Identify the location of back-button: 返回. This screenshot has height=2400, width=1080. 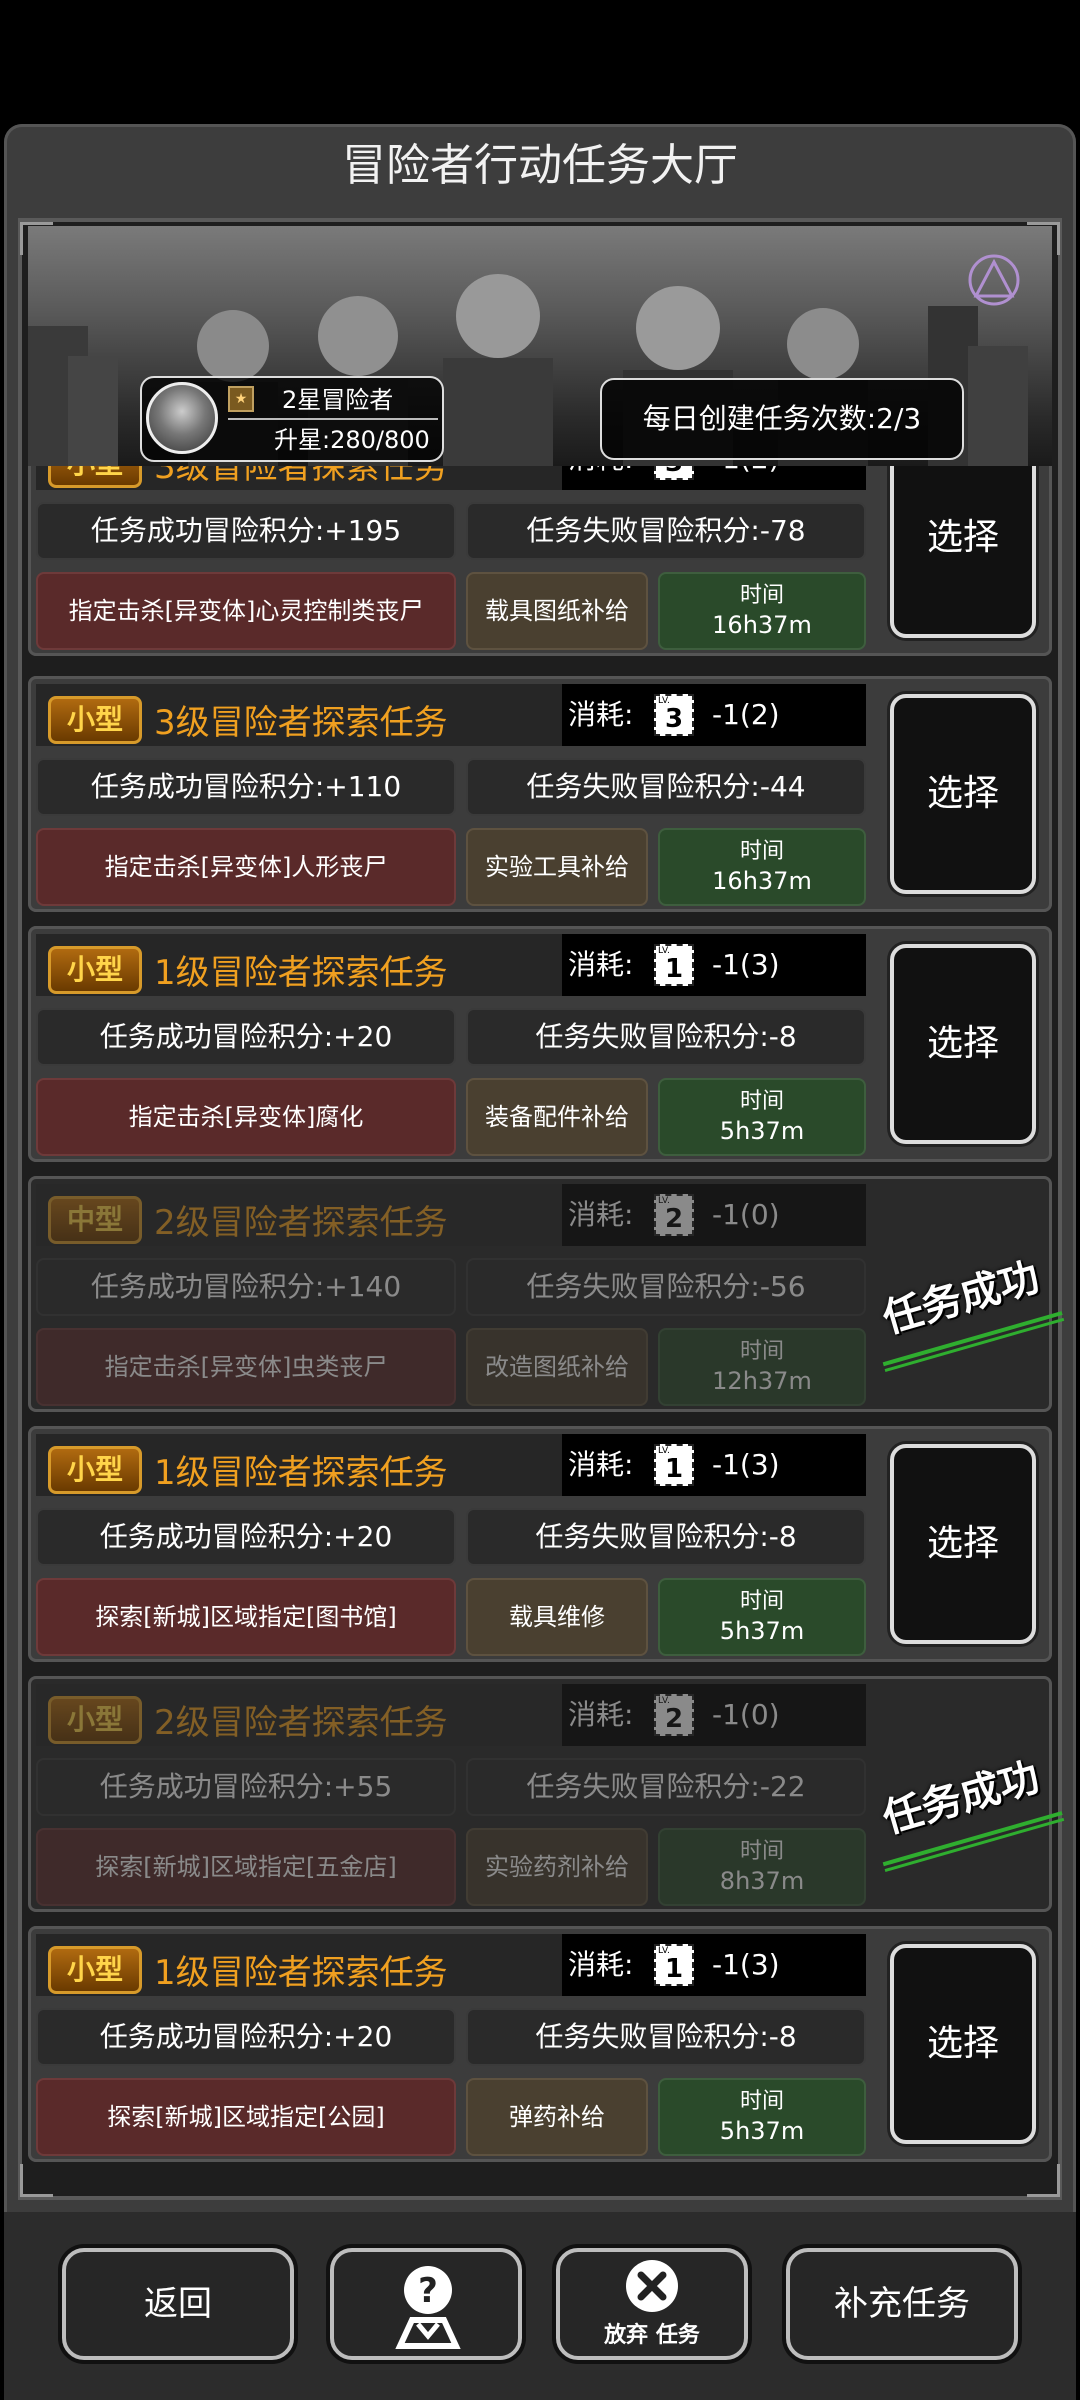
(178, 2304).